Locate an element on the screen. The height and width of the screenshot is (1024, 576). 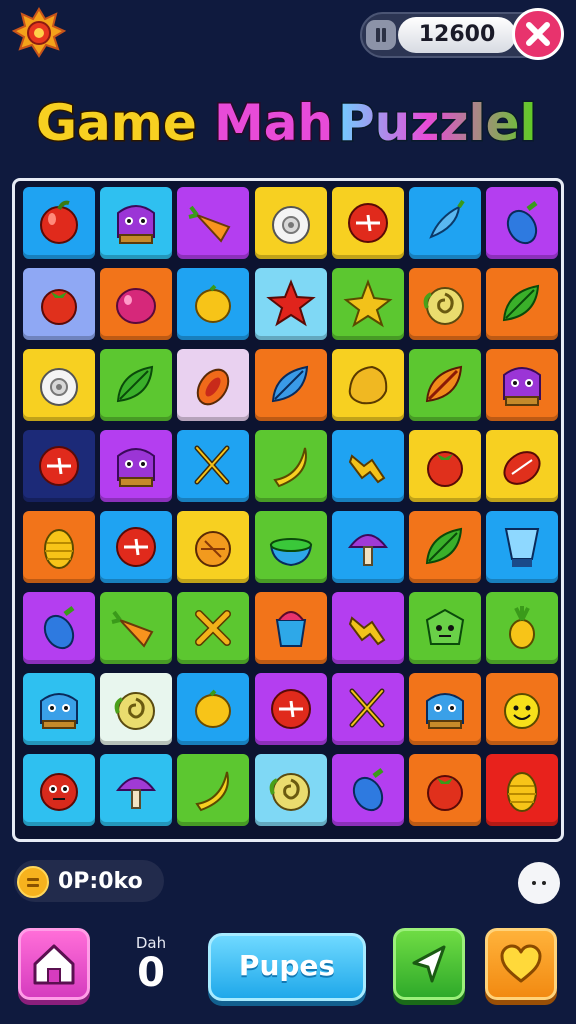
apple-icon is located at coordinates (59, 222).